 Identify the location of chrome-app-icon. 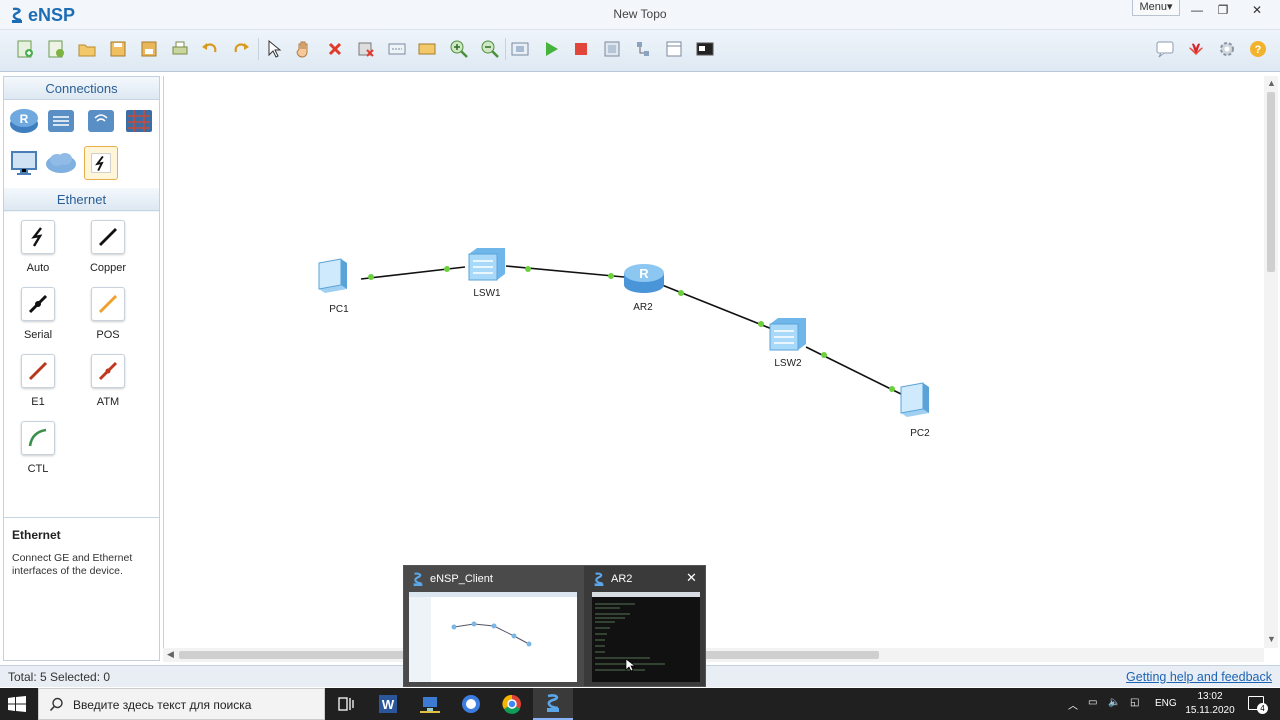
(512, 704).